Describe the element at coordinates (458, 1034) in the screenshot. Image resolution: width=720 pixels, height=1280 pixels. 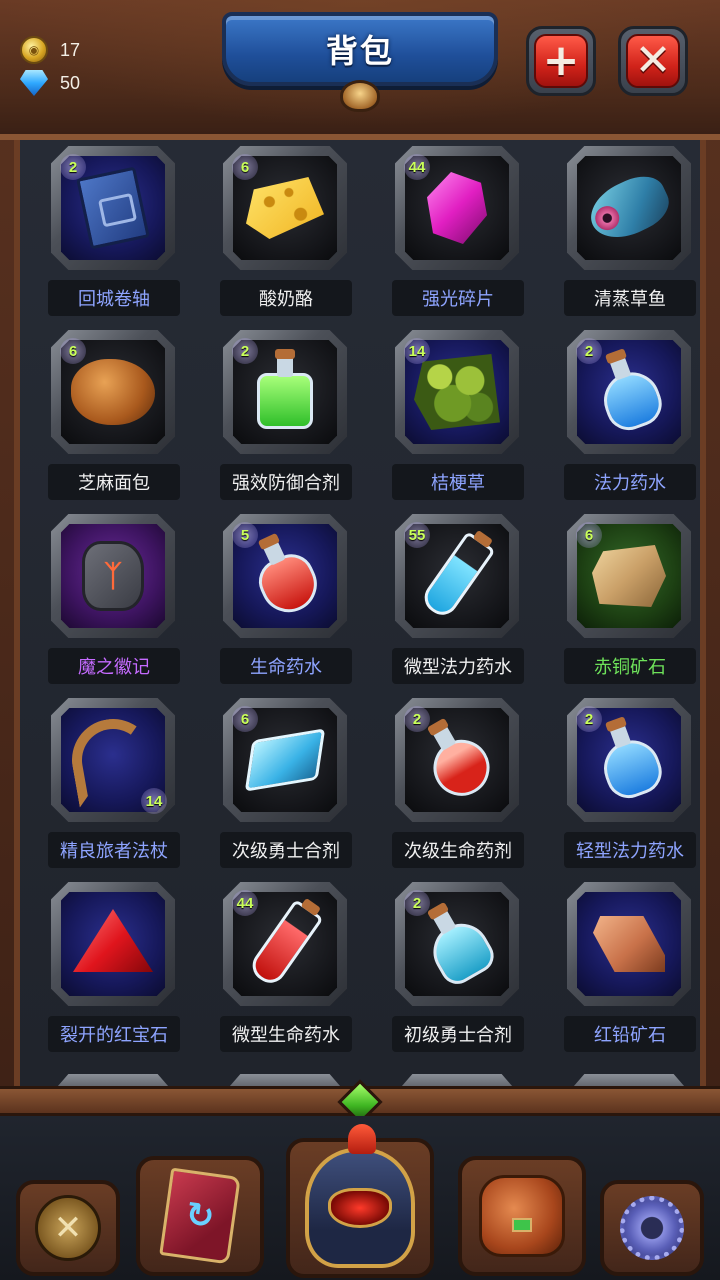
I see `item-name: 初级勇士合剂` at that location.